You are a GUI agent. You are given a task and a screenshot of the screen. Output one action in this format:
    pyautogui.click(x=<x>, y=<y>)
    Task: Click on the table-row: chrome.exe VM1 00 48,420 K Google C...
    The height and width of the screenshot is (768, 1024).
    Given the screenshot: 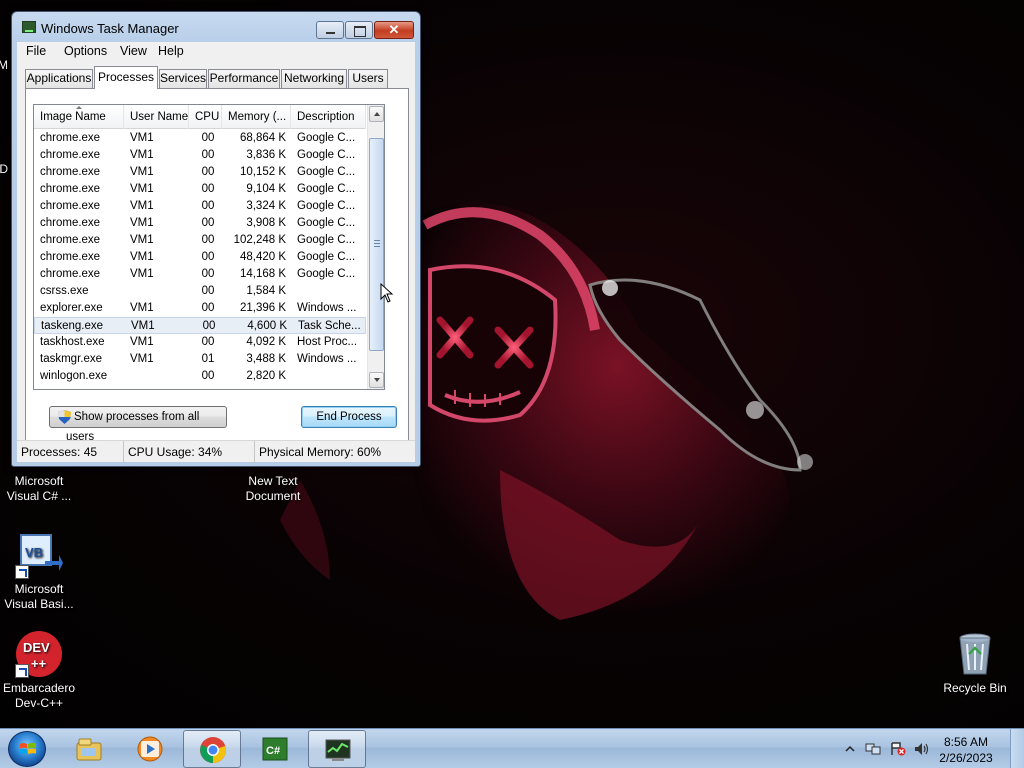 What is the action you would take?
    pyautogui.click(x=200, y=257)
    